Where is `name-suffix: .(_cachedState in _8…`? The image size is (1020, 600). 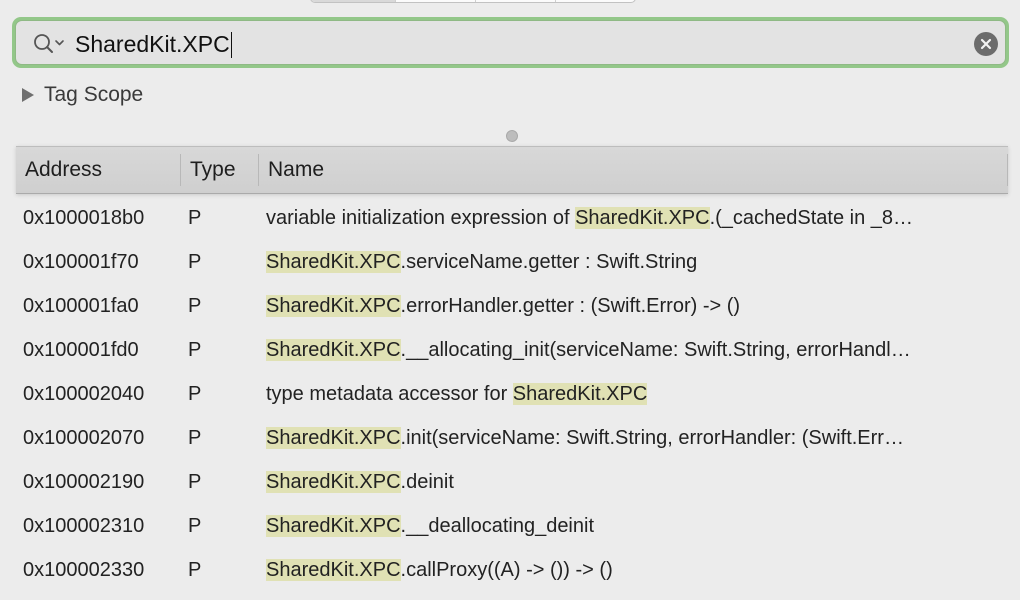
name-suffix: .(_cachedState in _8… is located at coordinates (811, 217).